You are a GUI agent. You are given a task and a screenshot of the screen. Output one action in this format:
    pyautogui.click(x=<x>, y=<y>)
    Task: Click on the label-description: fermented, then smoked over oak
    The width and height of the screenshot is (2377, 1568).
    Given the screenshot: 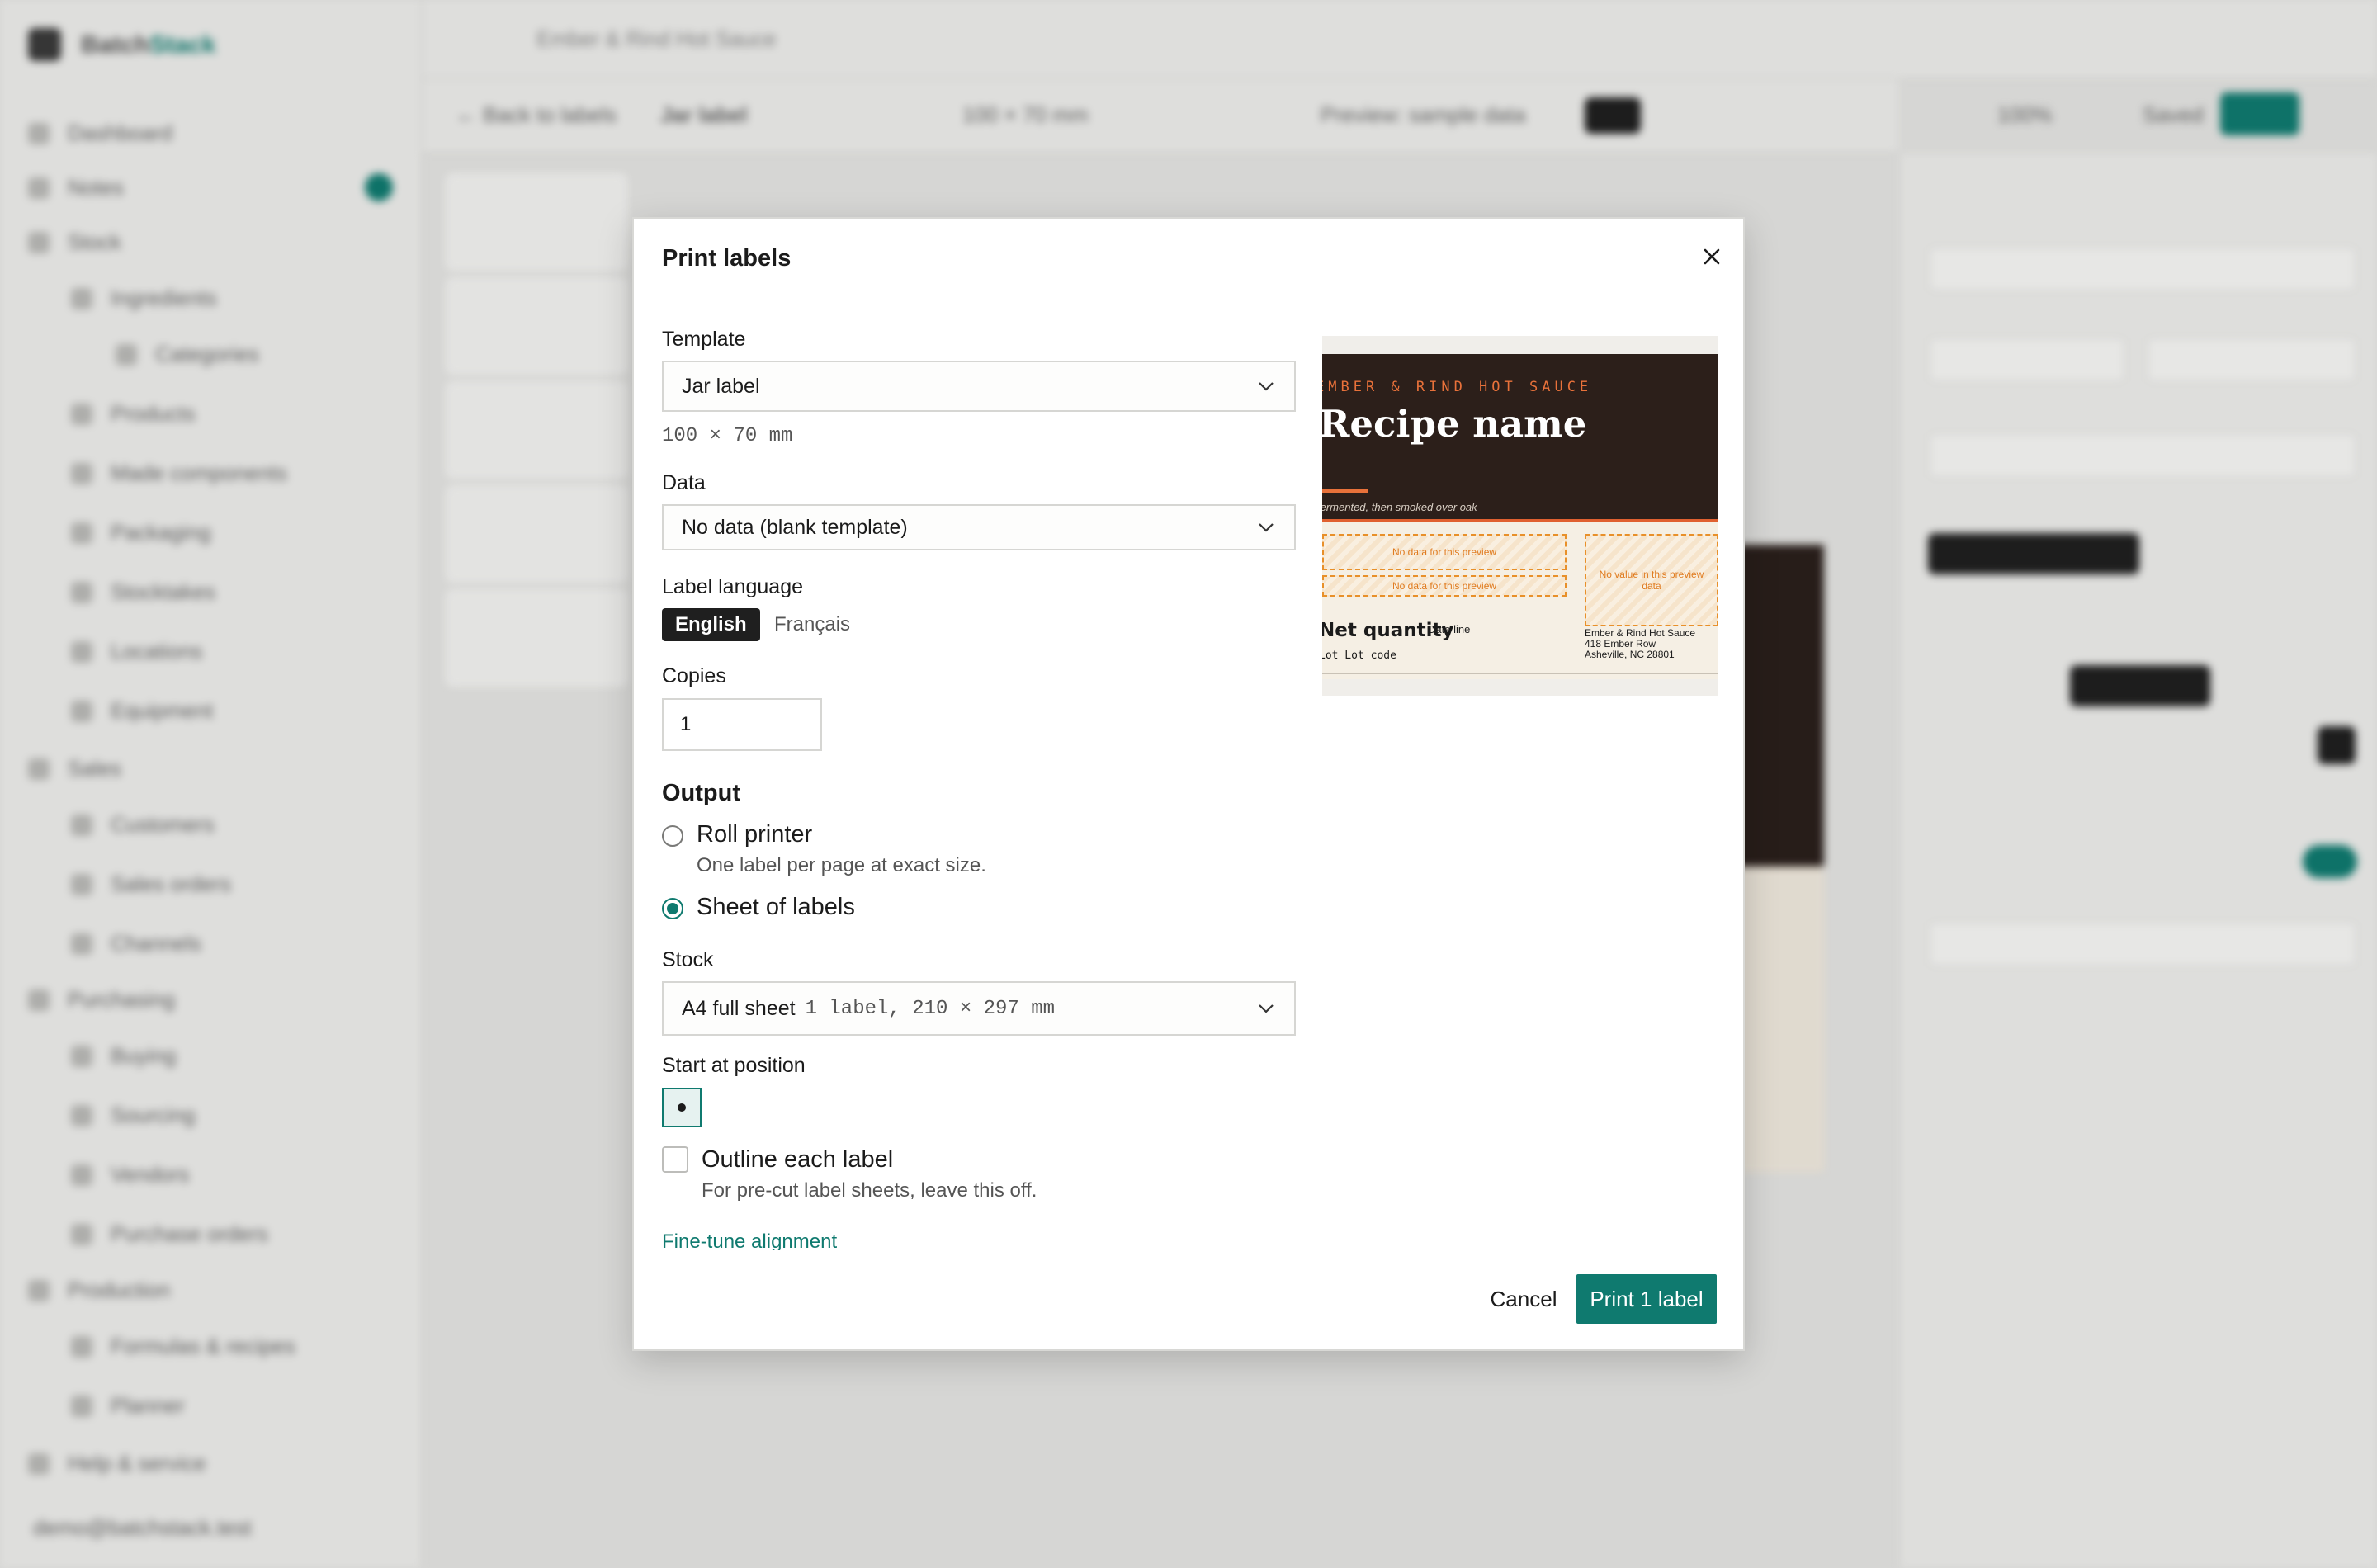 What is the action you would take?
    pyautogui.click(x=1399, y=507)
    